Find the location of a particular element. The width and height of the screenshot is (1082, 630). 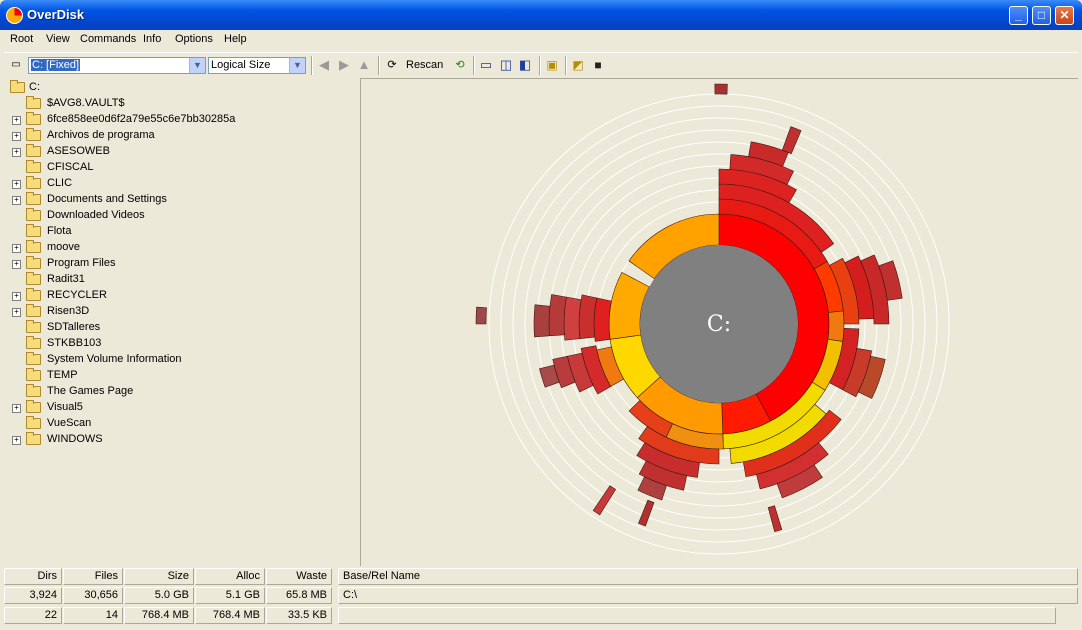

drive-icon: ▭ is located at coordinates (16, 64).